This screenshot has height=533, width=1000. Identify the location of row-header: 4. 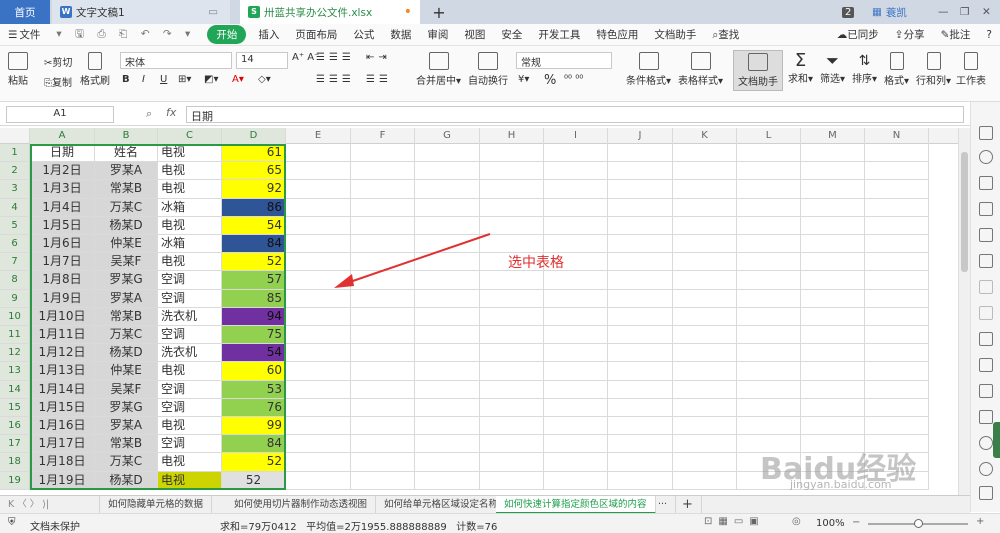
(15, 207).